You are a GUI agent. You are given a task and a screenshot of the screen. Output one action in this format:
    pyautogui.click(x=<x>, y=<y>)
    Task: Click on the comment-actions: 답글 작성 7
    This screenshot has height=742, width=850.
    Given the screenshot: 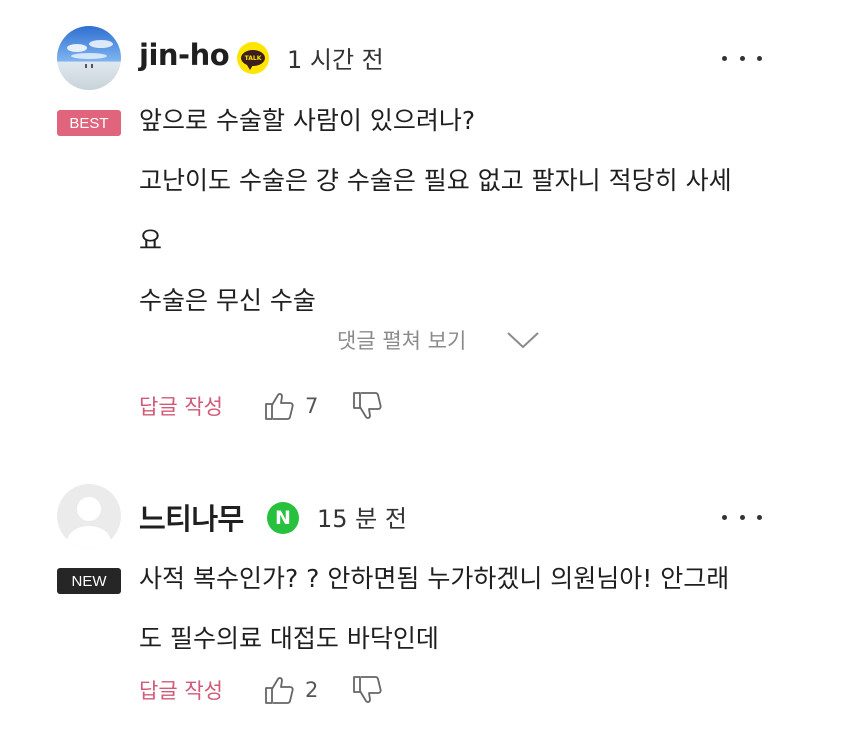 What is the action you would take?
    pyautogui.click(x=261, y=406)
    